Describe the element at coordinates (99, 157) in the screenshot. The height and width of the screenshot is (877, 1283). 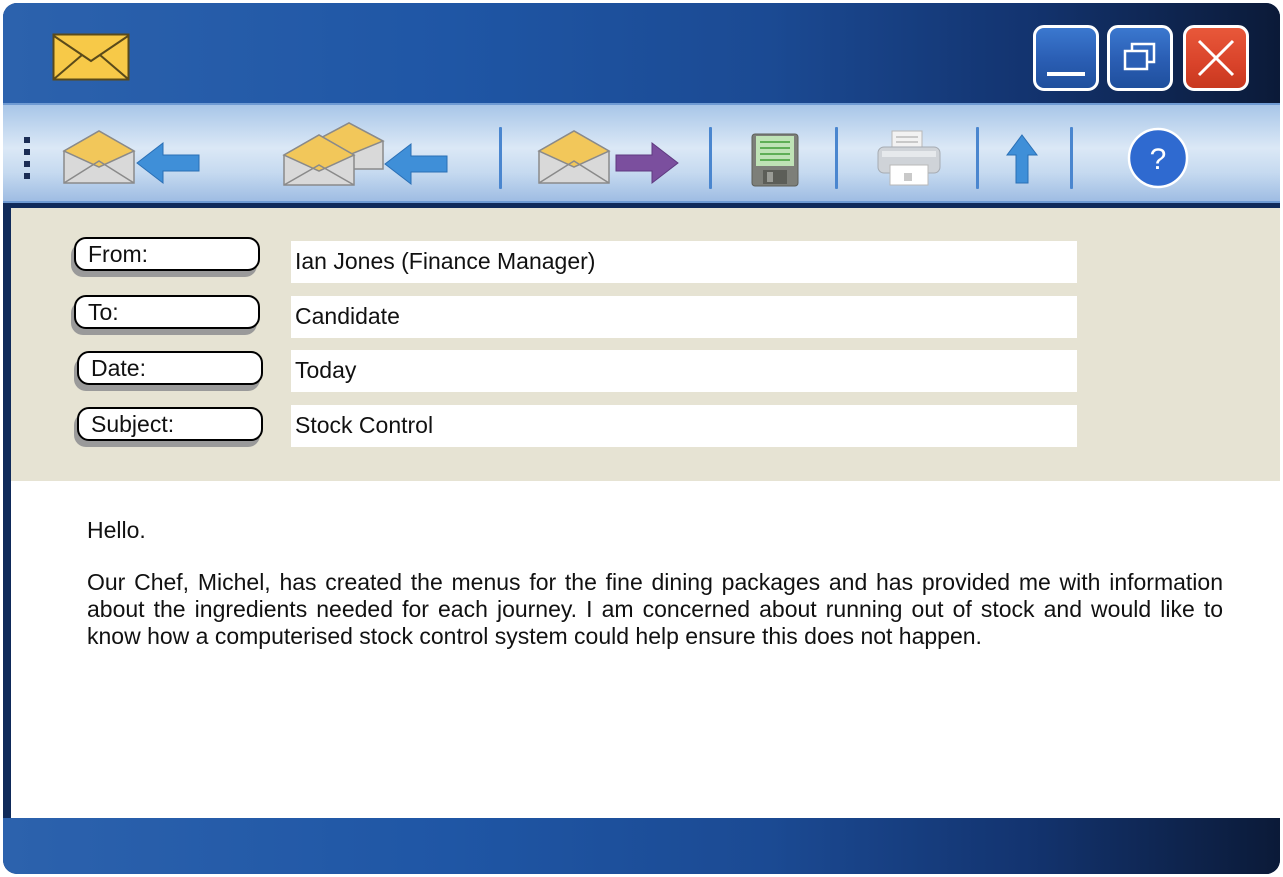
I see `reply-envelope-icon` at that location.